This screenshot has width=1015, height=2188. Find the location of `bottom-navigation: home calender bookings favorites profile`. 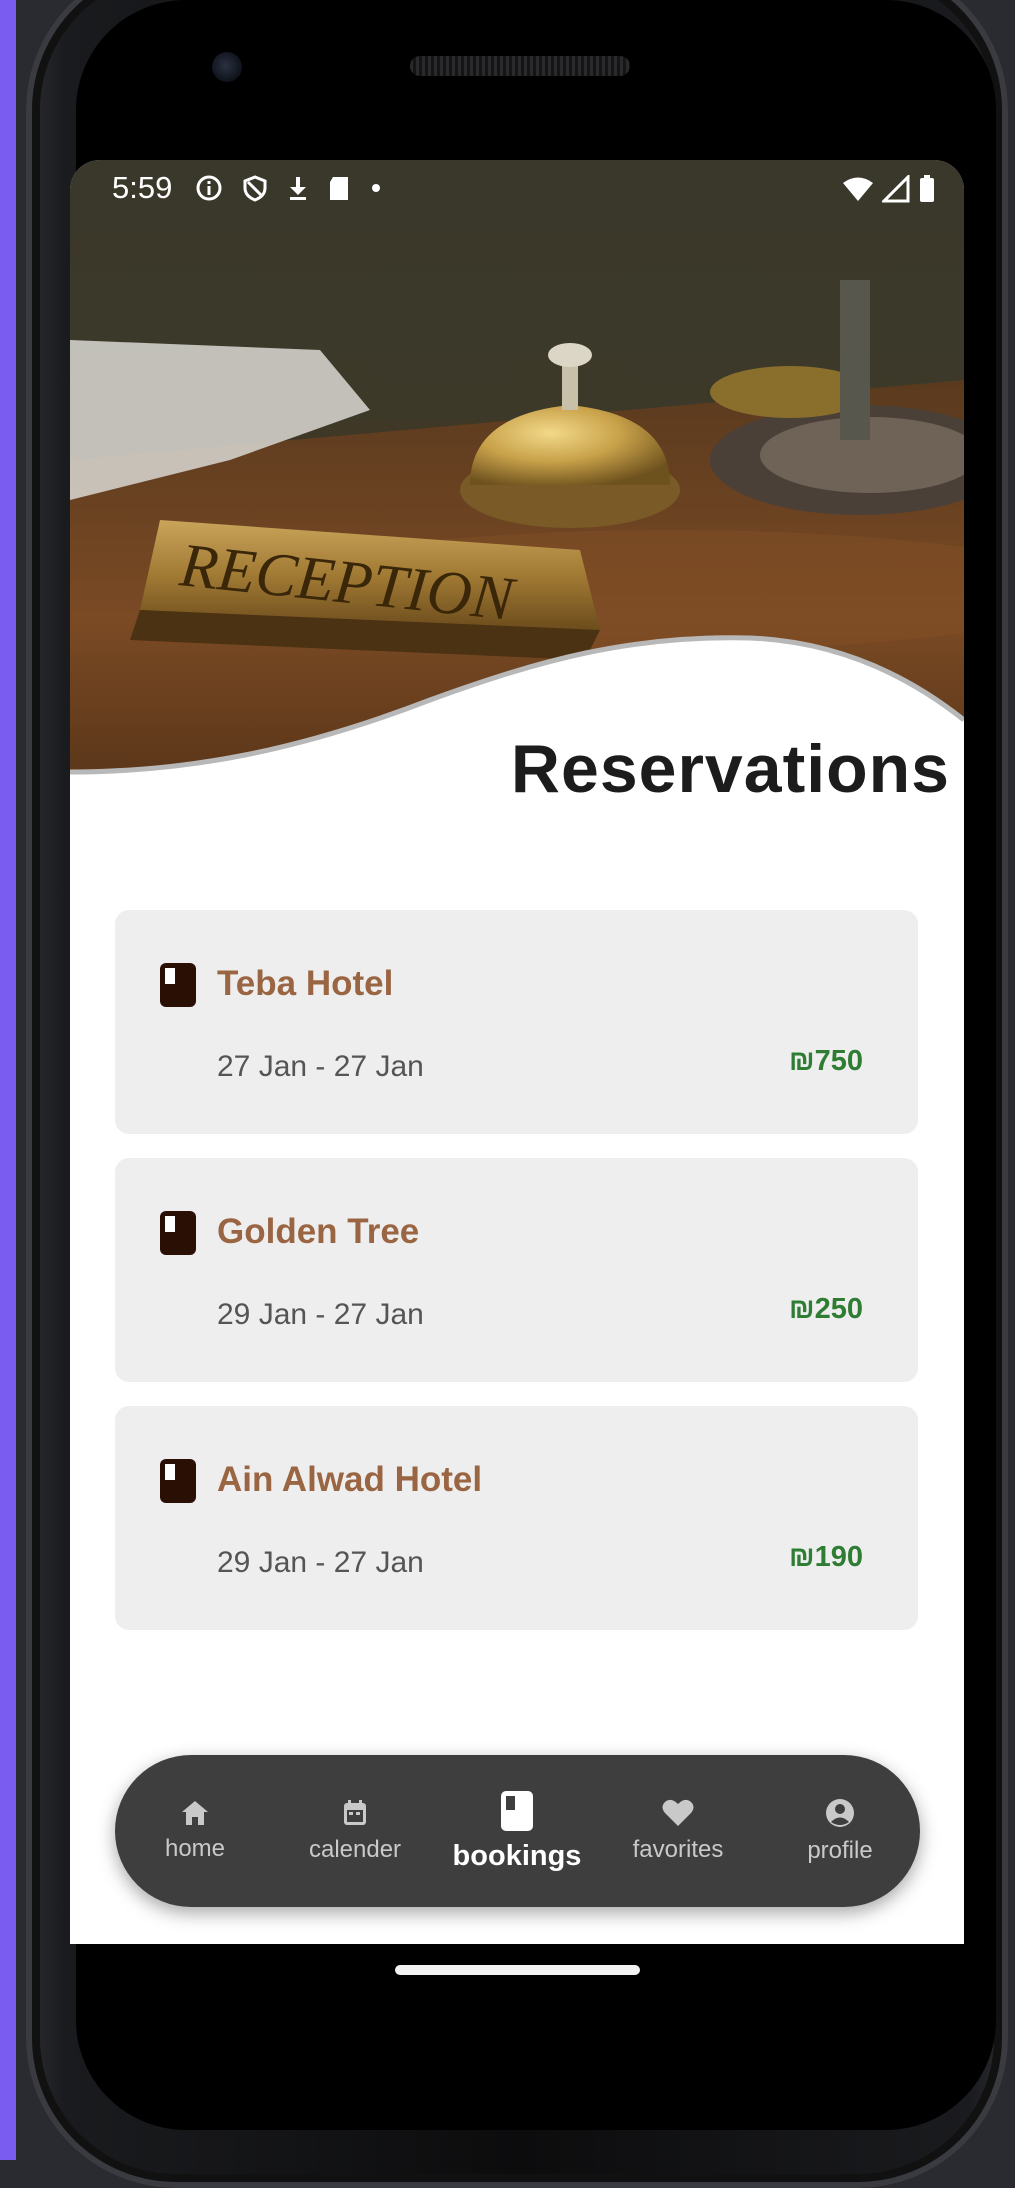

bottom-navigation: home calender bookings favorites profile is located at coordinates (517, 1831).